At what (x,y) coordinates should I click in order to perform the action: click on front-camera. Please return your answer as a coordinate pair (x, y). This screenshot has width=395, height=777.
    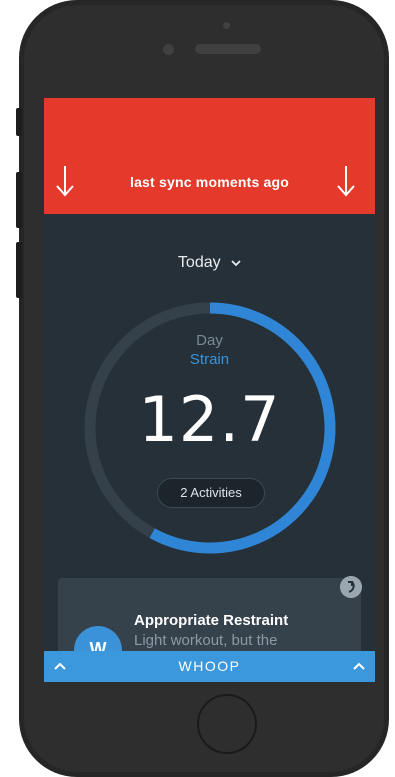
    Looking at the image, I should click on (168, 49).